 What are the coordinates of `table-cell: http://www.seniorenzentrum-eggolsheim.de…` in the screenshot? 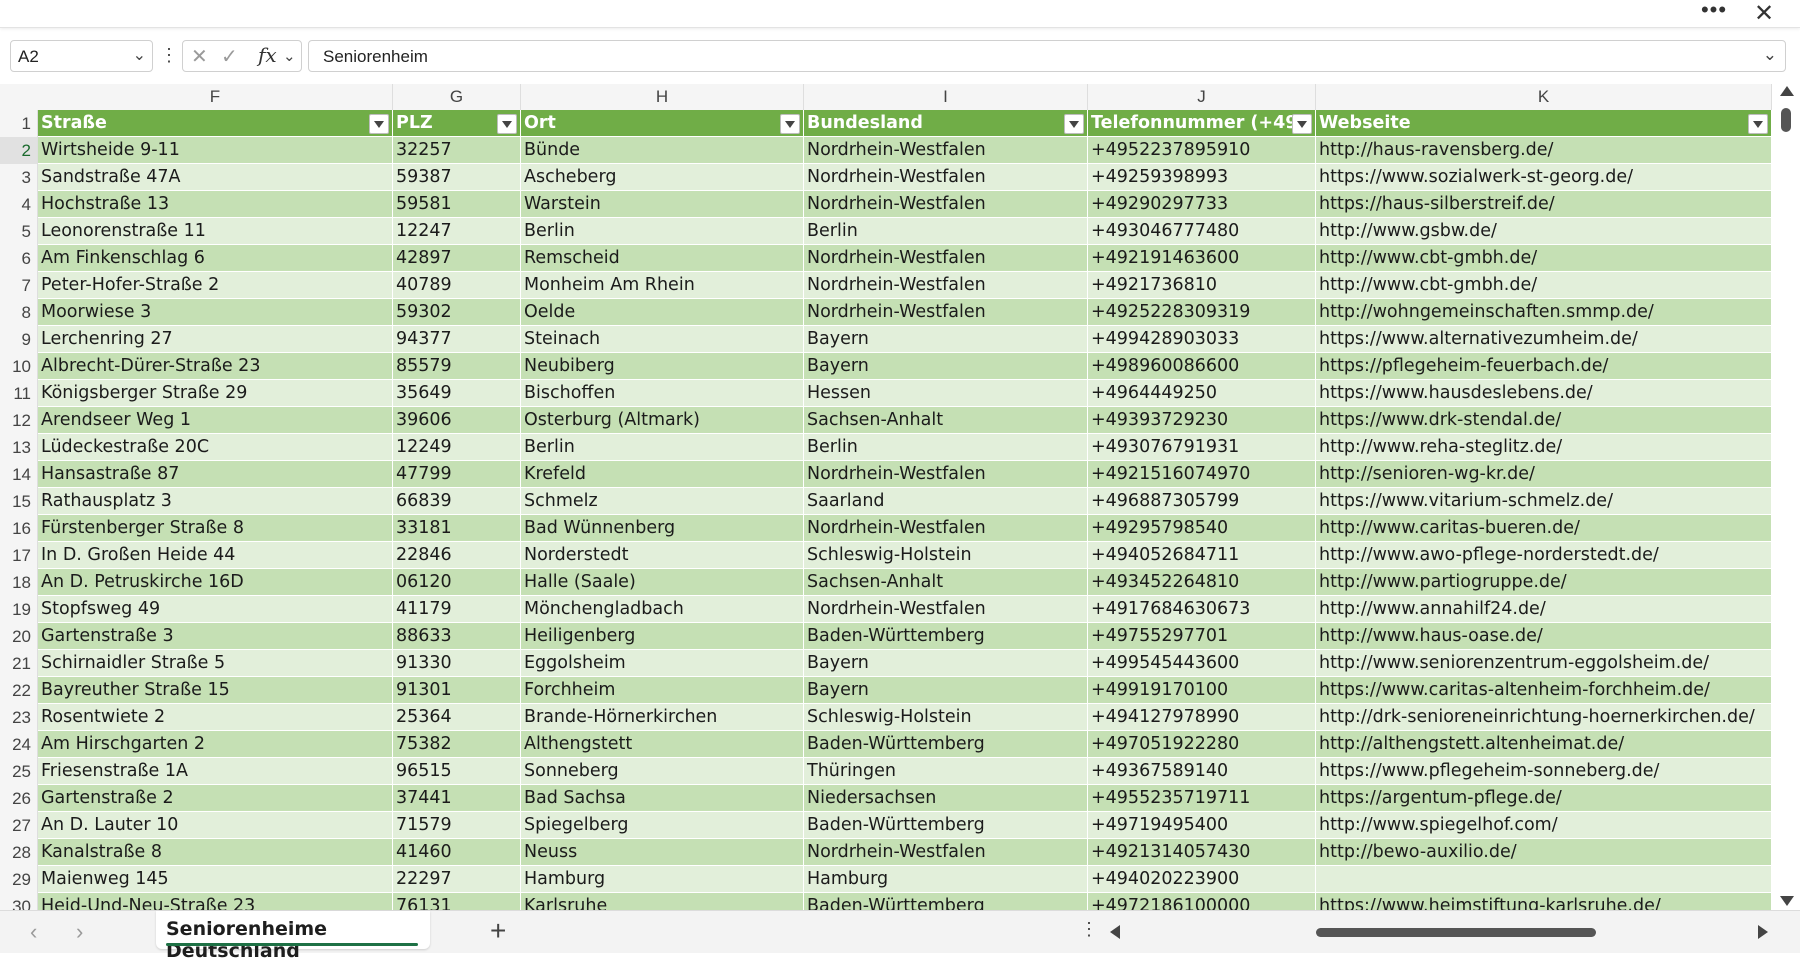 It's located at (1544, 663).